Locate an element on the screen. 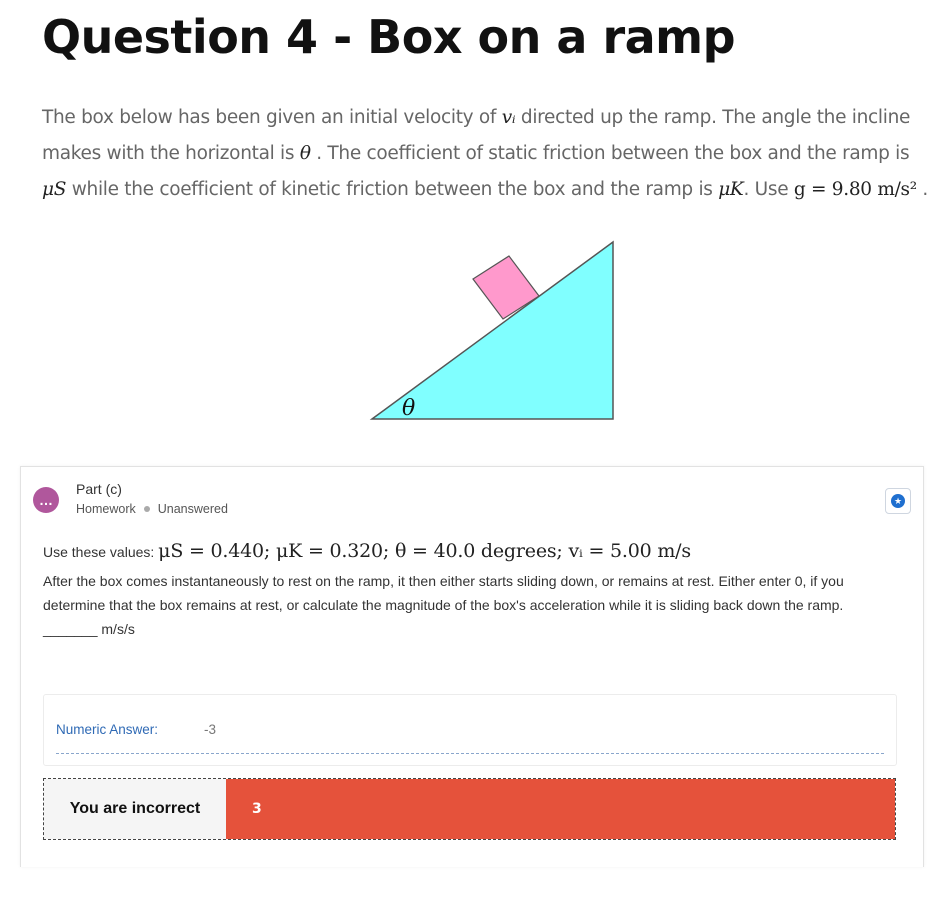  feedback-panel: You are incorrect 3 is located at coordinates (469, 809).